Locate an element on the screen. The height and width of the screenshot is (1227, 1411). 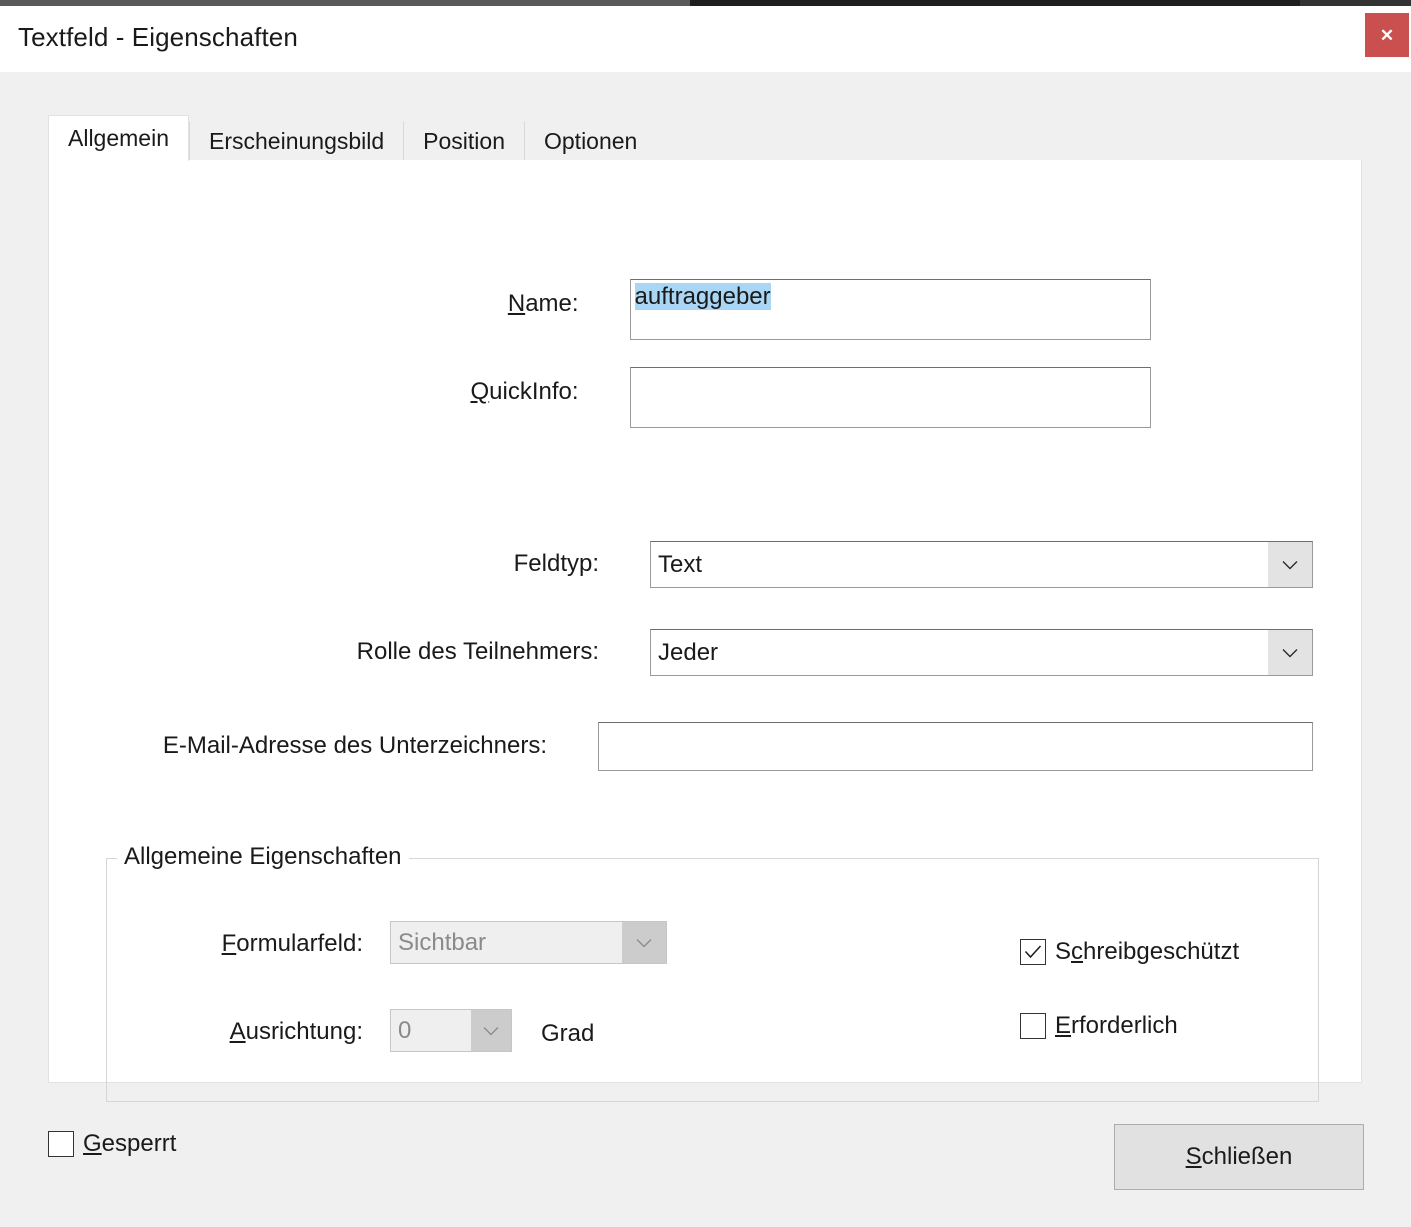
fieldtype-label: Feldtyp: is located at coordinates (556, 563).